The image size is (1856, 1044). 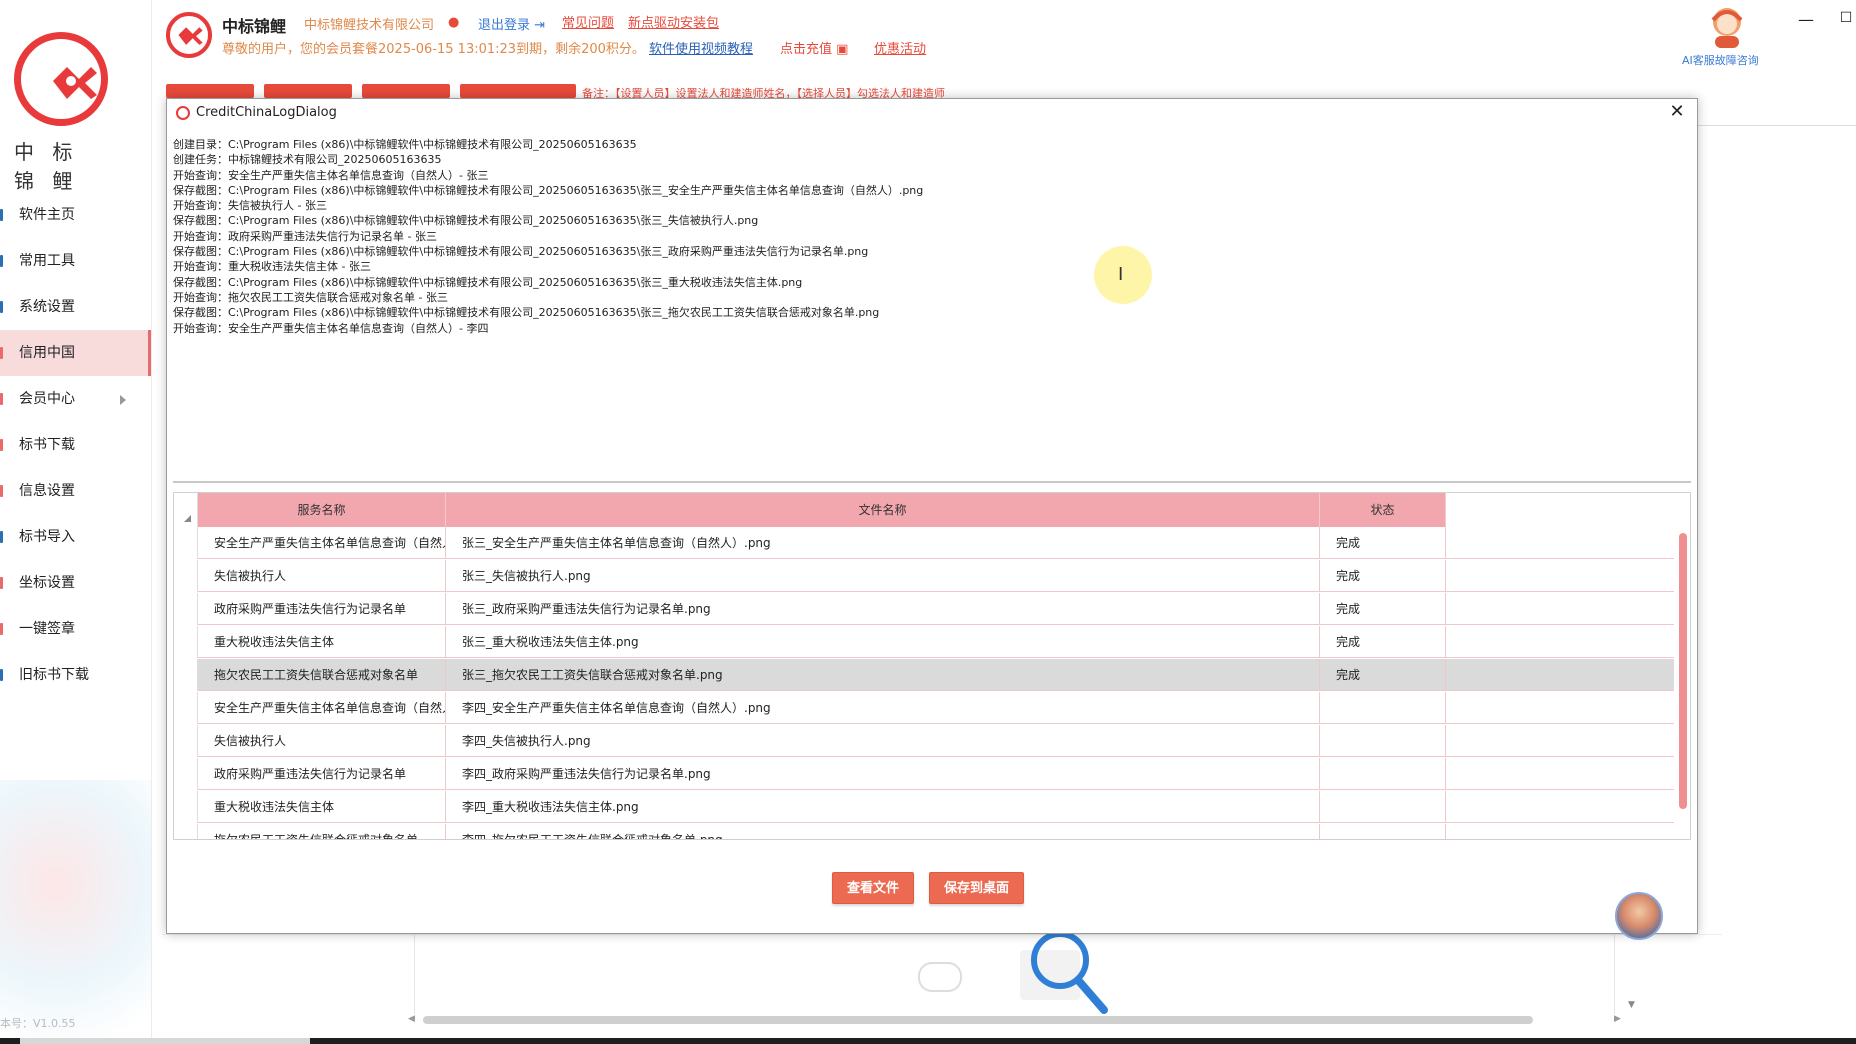 I want to click on background-panel, so click(x=1777, y=104).